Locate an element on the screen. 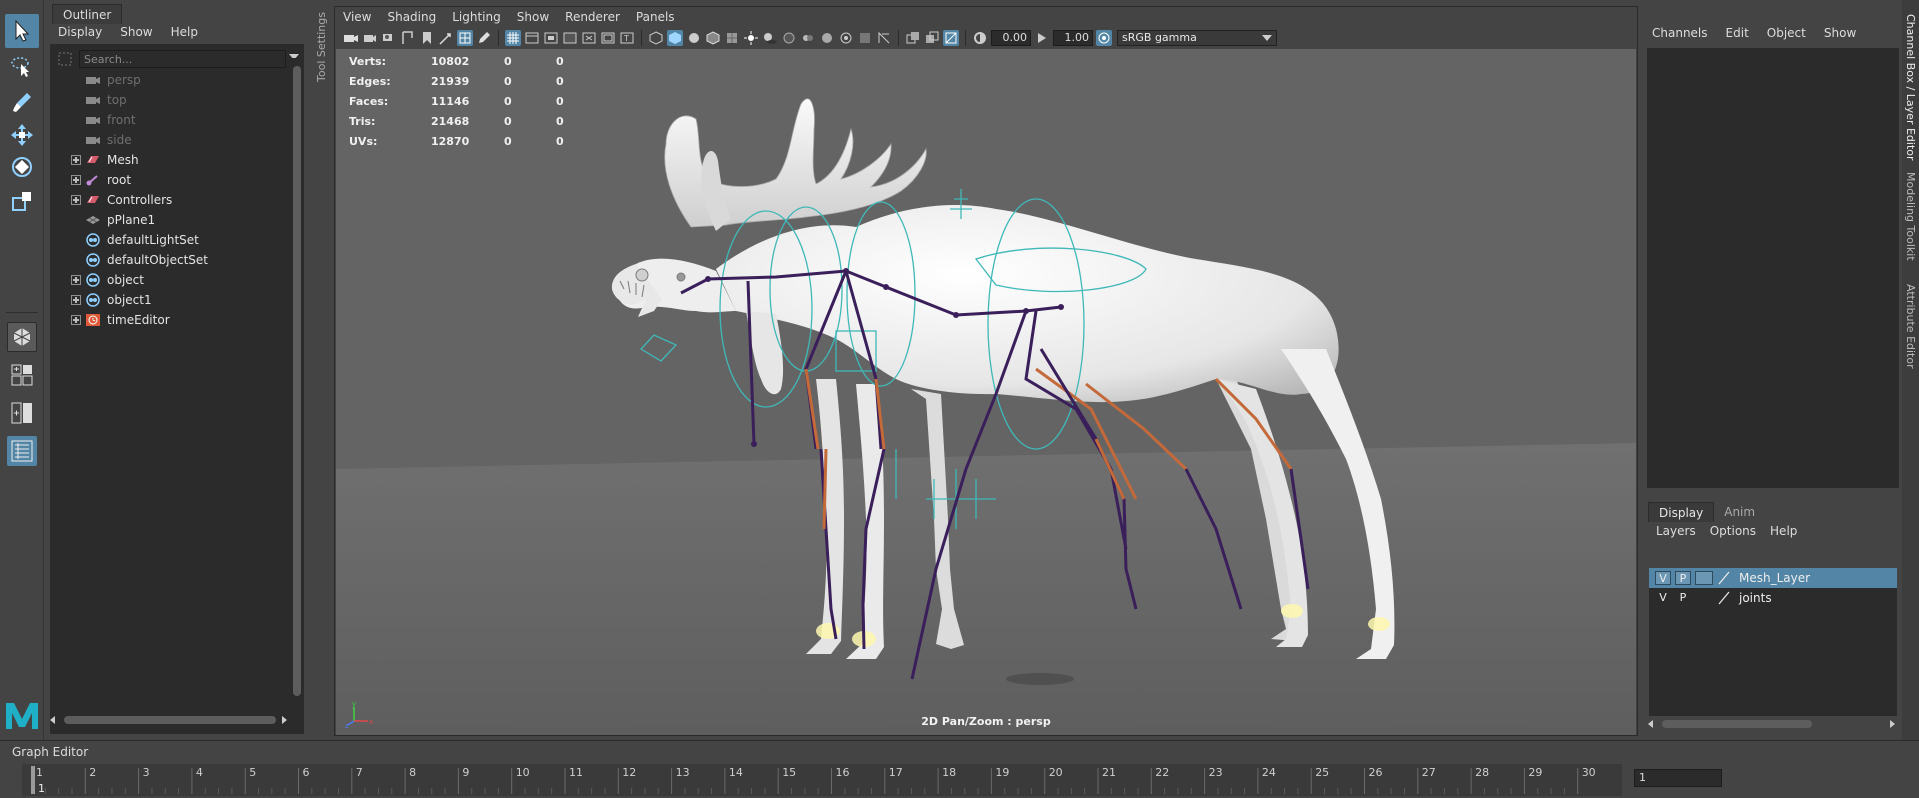 The height and width of the screenshot is (798, 1919). tab-channel-box-layer-editor: Channel Box / Layer Editor is located at coordinates (1910, 87).